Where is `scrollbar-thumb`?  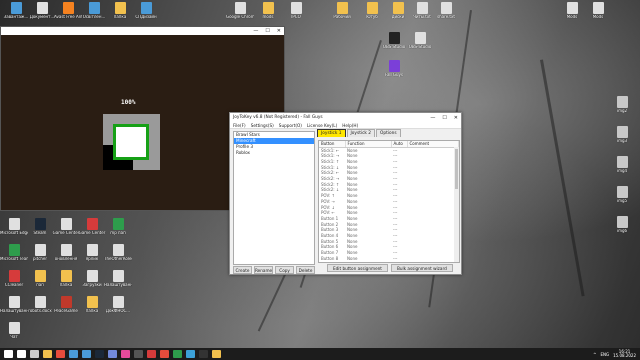
scrollbar-thumb is located at coordinates (456, 169).